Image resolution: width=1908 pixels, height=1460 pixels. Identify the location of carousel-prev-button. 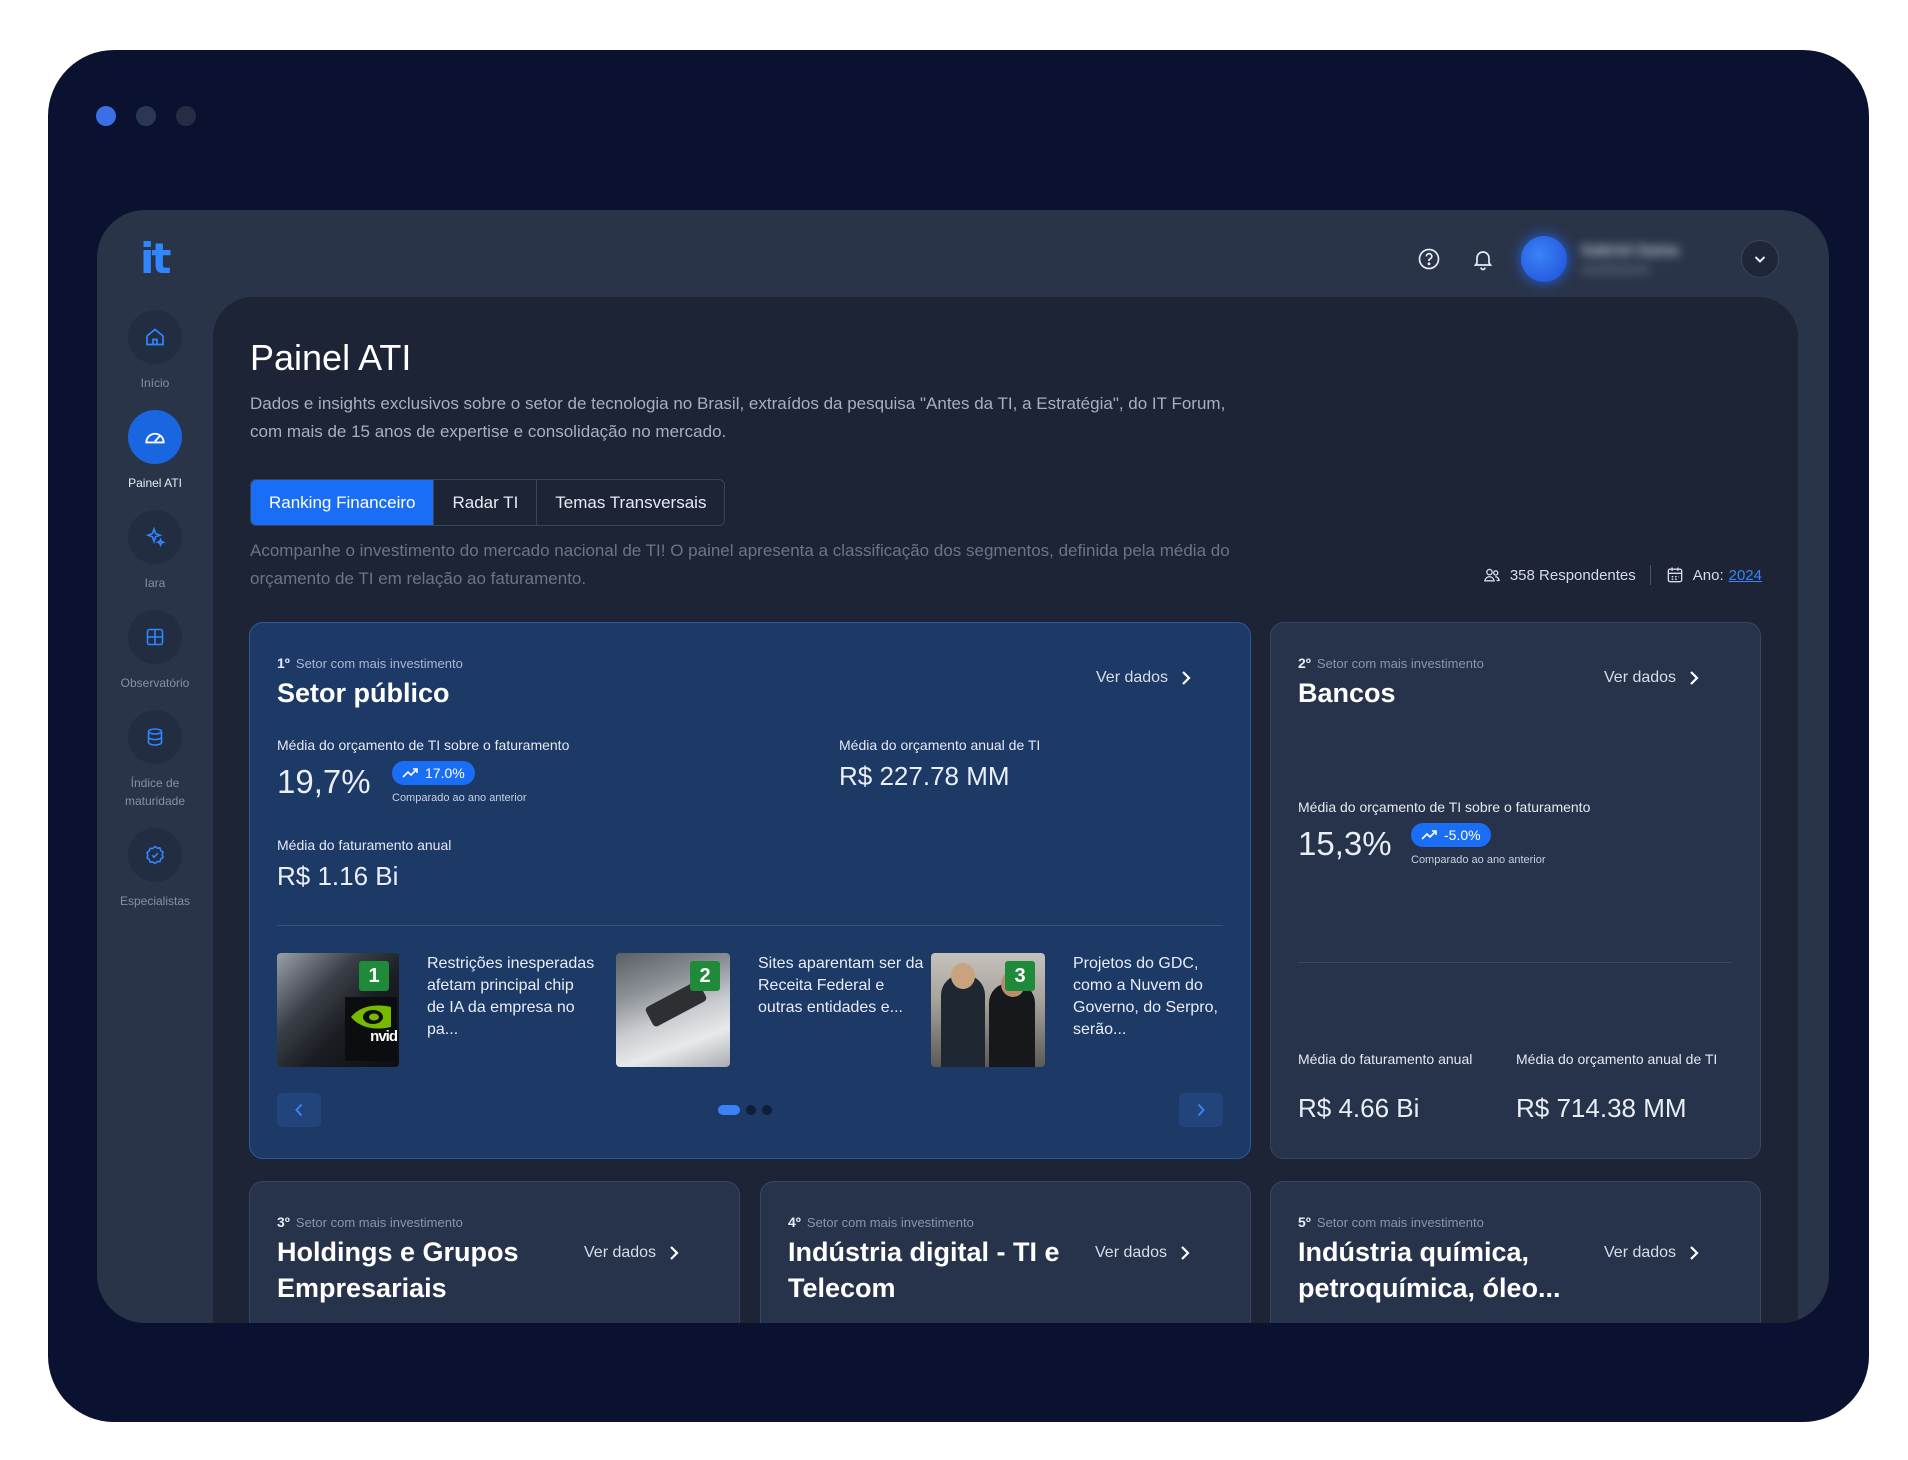
(299, 1110).